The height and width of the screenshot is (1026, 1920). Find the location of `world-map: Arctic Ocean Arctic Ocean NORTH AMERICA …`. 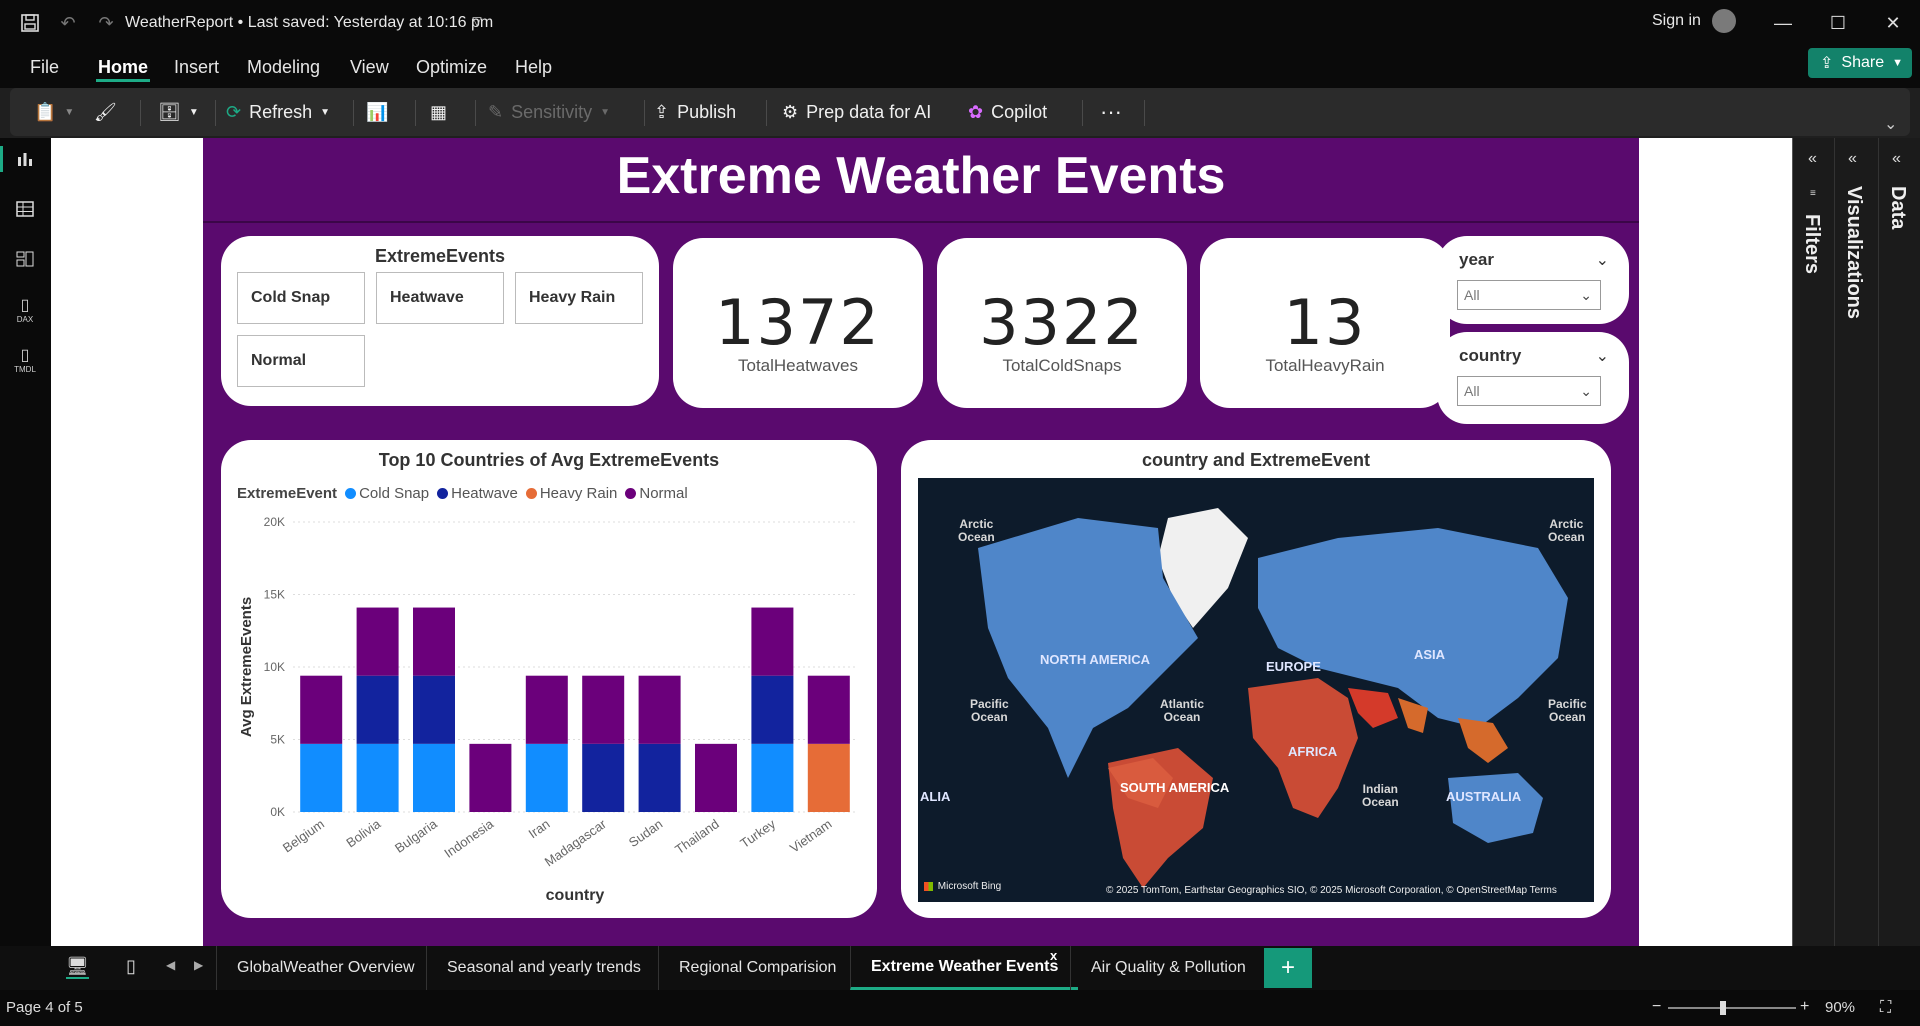

world-map: Arctic Ocean Arctic Ocean NORTH AMERICA … is located at coordinates (1256, 690).